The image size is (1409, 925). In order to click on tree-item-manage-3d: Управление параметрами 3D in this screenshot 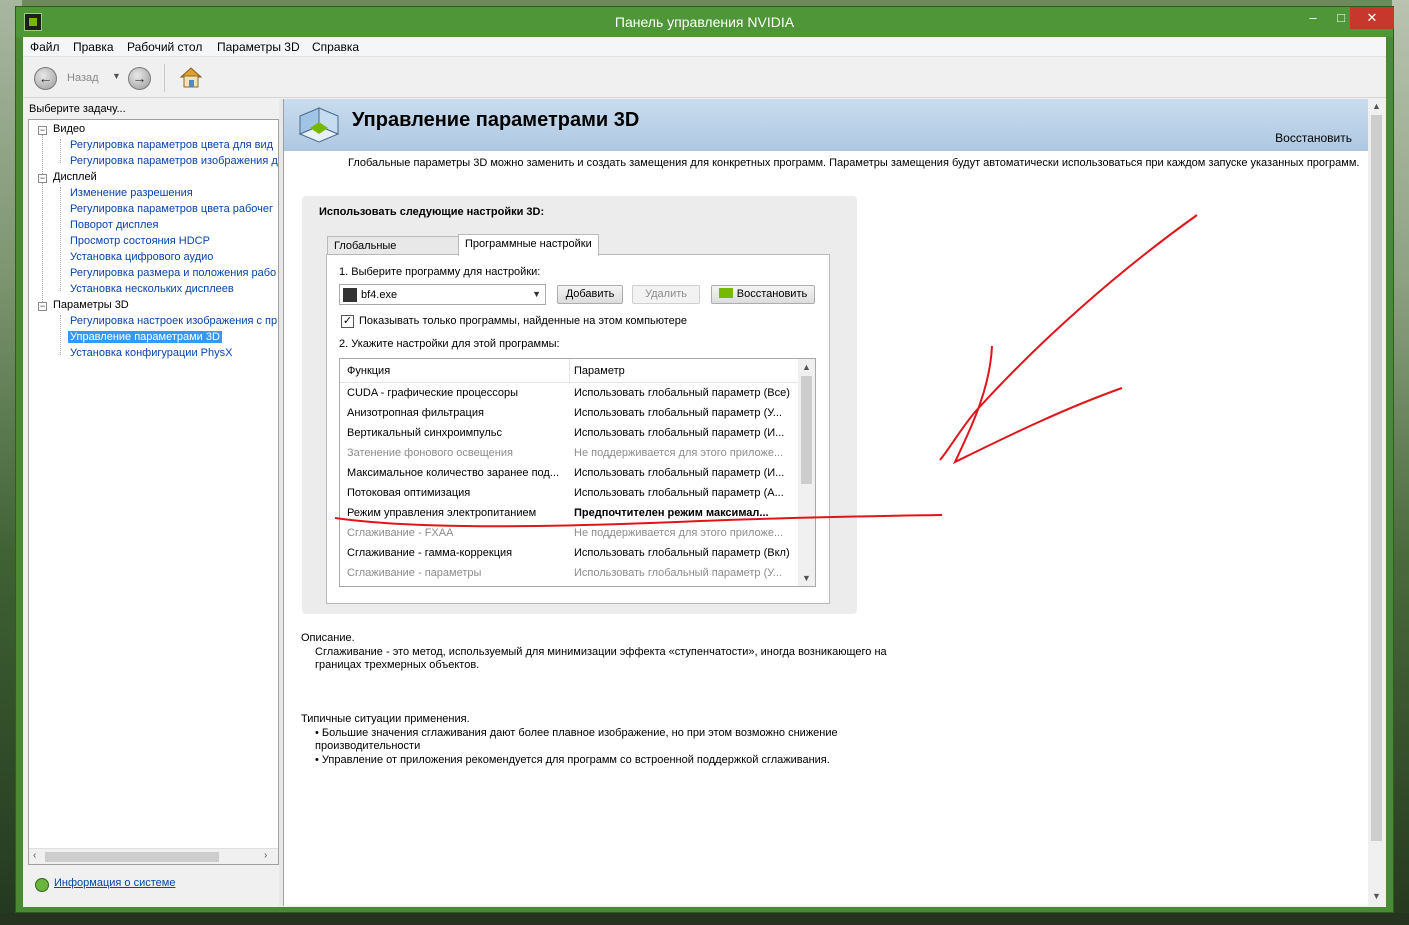, I will do `click(145, 337)`.